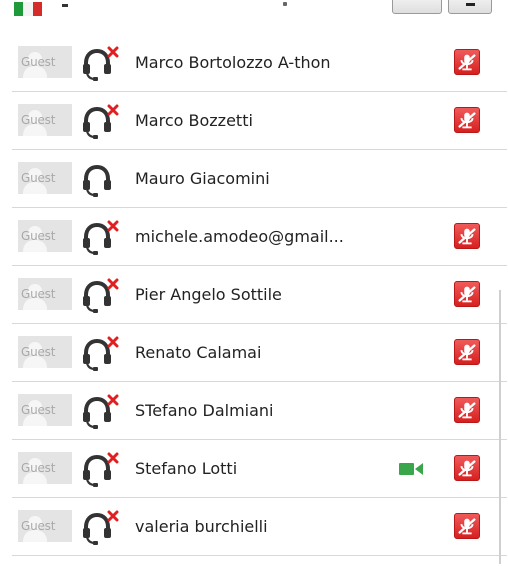 This screenshot has width=508, height=566. I want to click on video-camera-icon, so click(412, 469).